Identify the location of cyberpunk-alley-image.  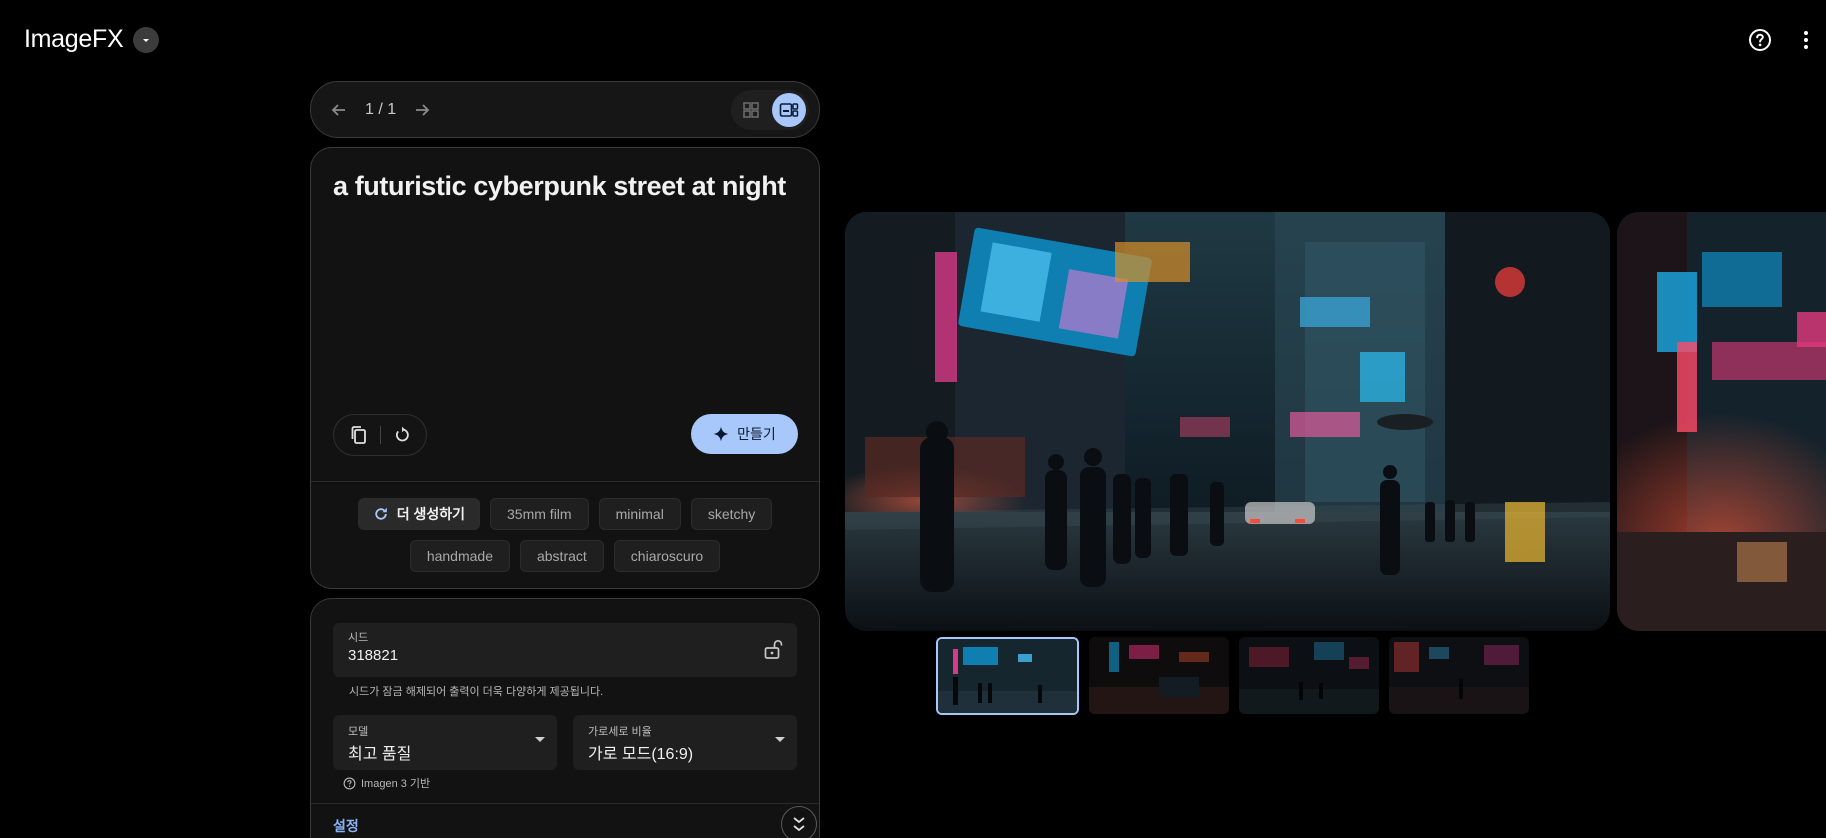
(1721, 421).